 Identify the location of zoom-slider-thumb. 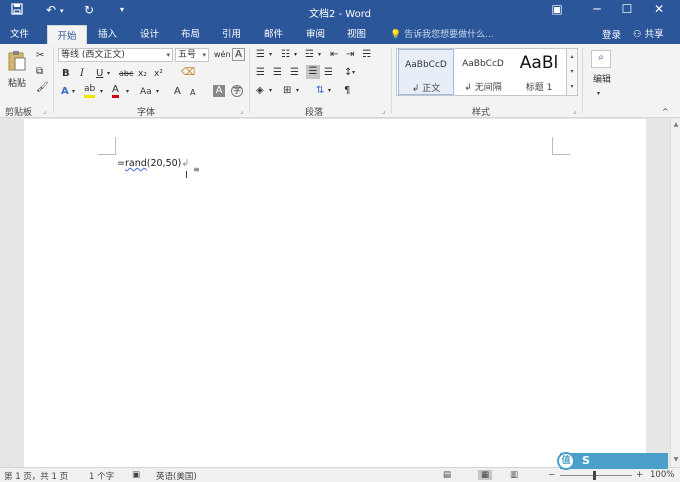
(594, 475).